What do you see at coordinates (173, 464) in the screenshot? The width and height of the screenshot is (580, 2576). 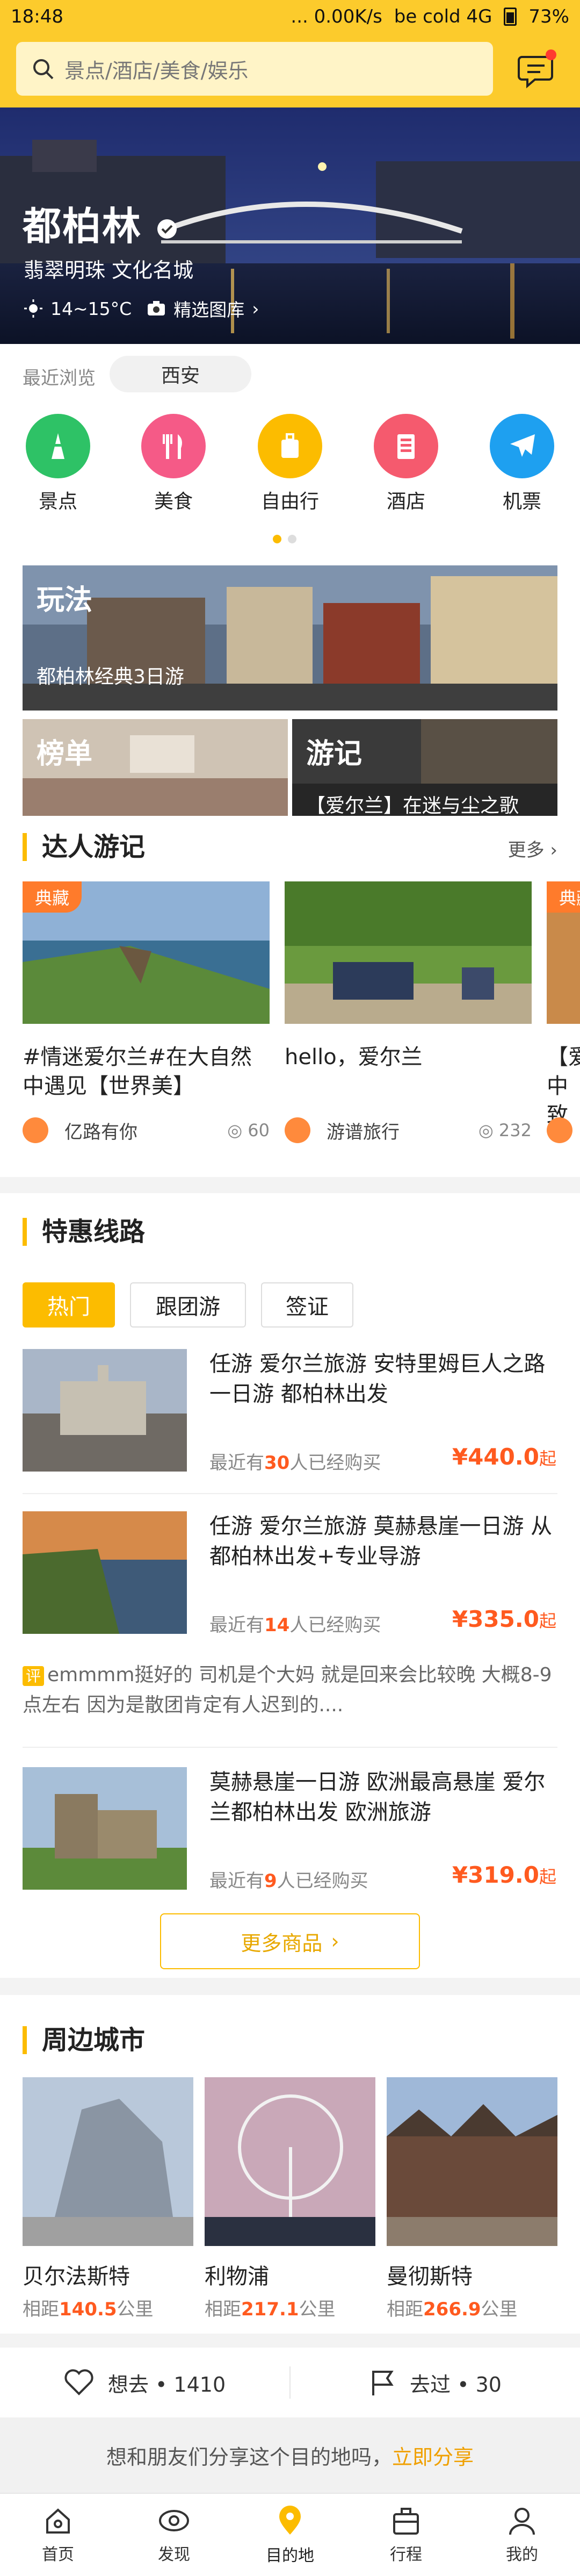 I see `category-food: 美食` at bounding box center [173, 464].